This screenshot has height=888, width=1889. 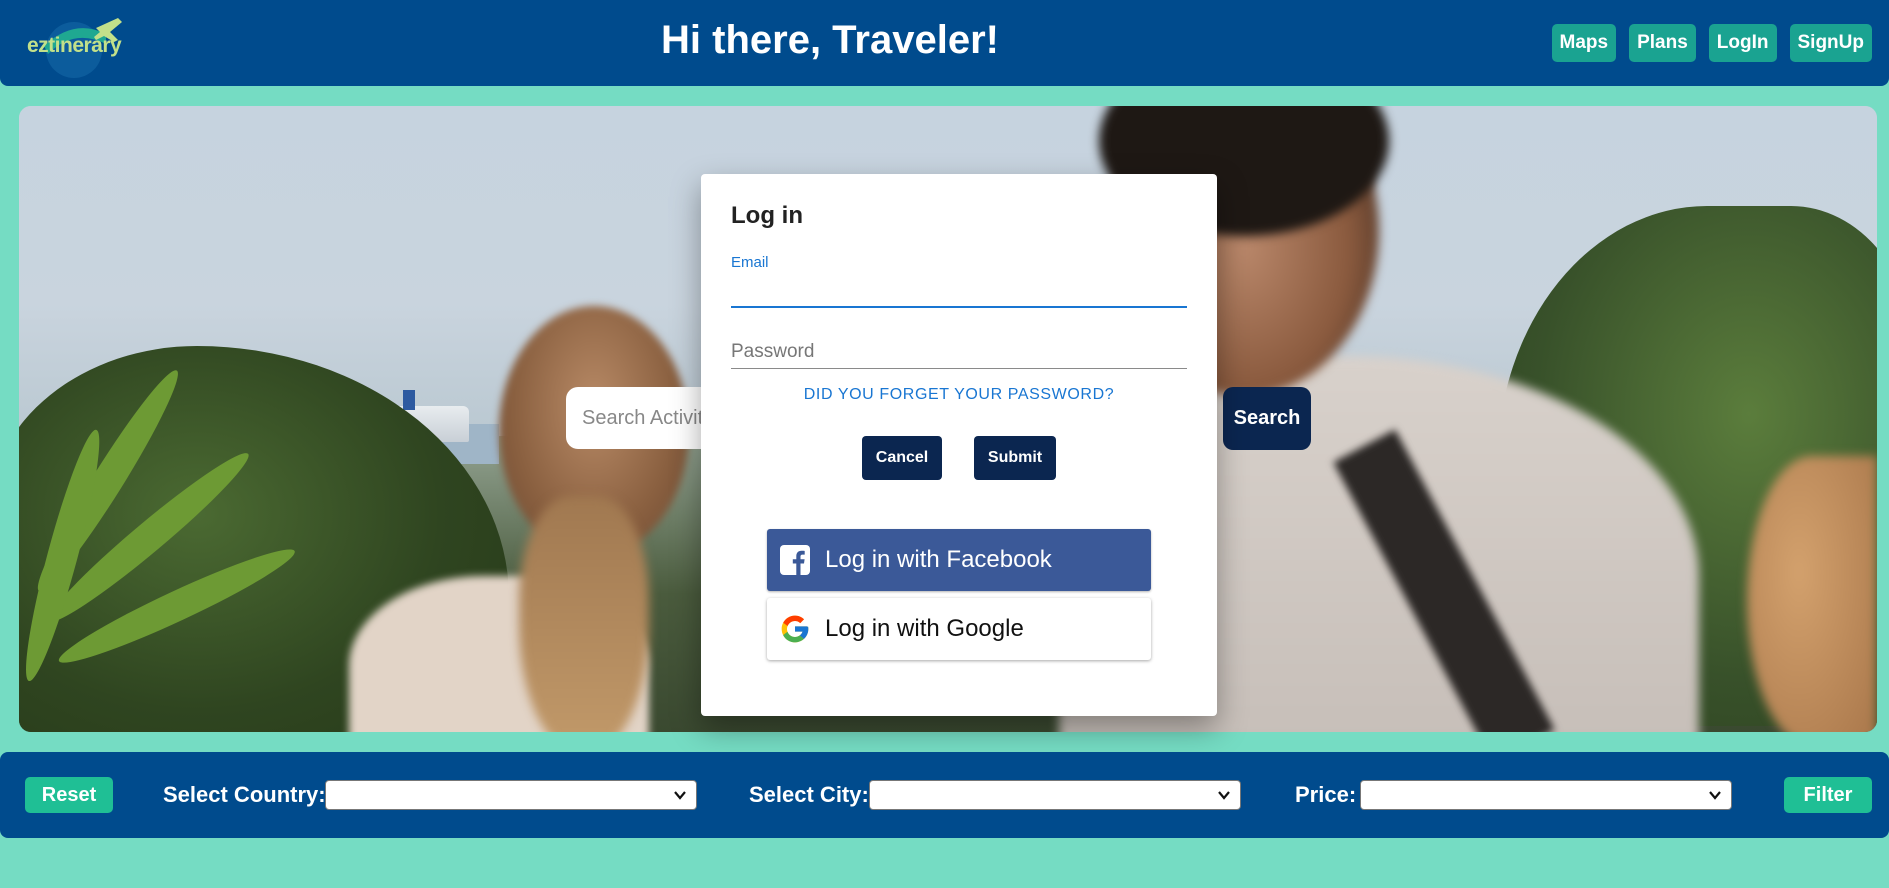 I want to click on price-select, so click(x=1546, y=795).